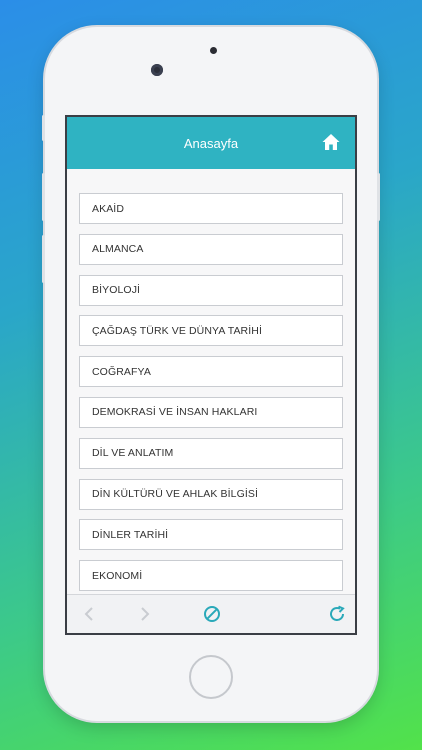  Describe the element at coordinates (175, 412) in the screenshot. I see `list-item-label: DEMOKRASİ VE İNSAN HAKLARI` at that location.